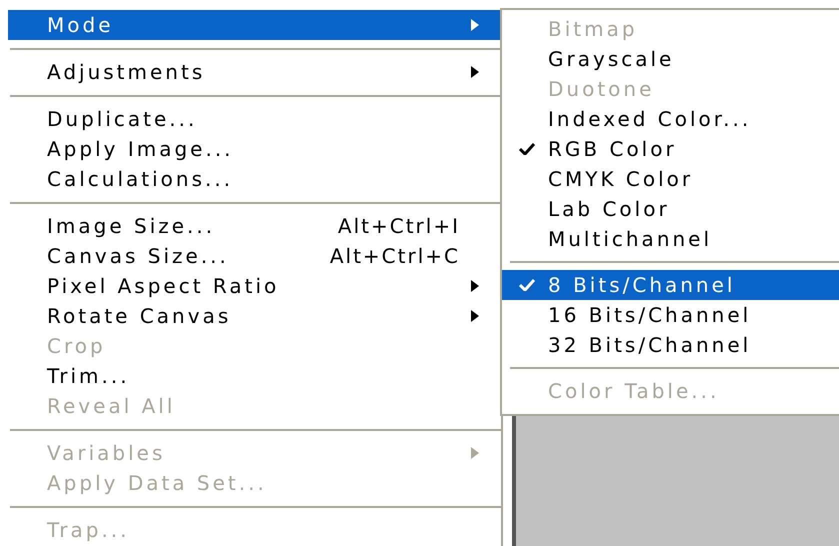 This screenshot has height=546, width=839. What do you see at coordinates (395, 256) in the screenshot?
I see `shortcut-label: Alt+Ctrl+C` at bounding box center [395, 256].